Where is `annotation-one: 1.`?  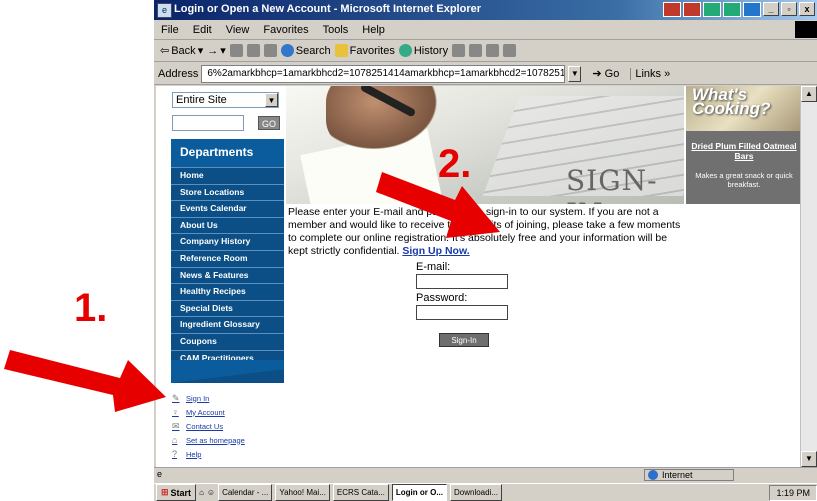 annotation-one: 1. is located at coordinates (91, 308).